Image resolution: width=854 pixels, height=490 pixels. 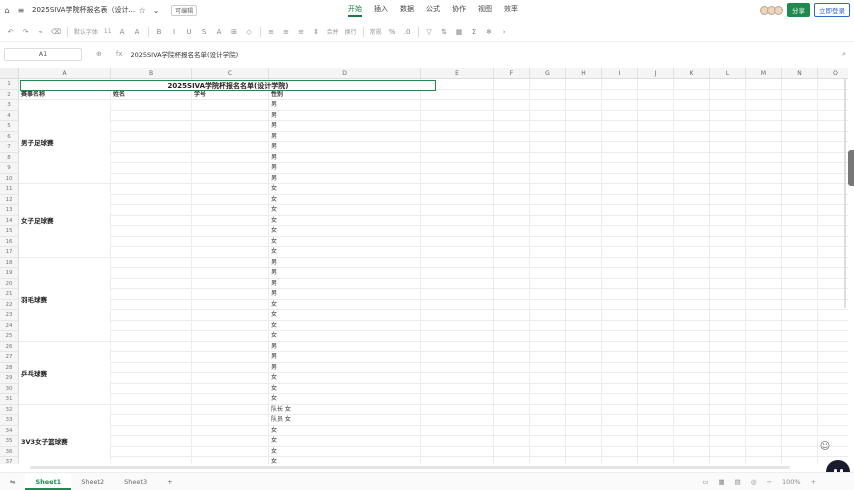 I want to click on align-left-icon: ≡, so click(x=271, y=32).